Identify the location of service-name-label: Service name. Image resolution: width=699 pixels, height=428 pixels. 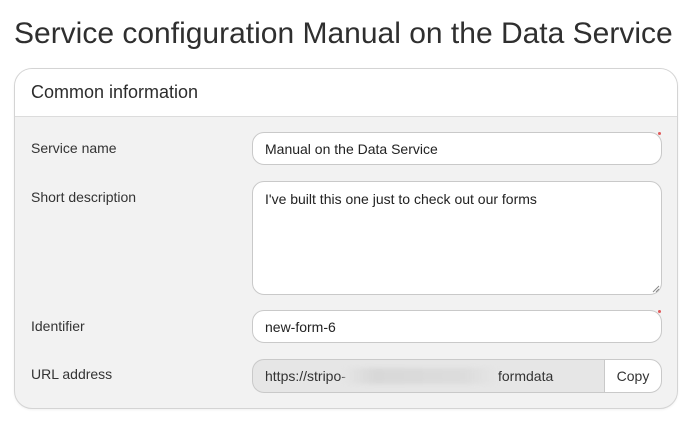
(74, 148).